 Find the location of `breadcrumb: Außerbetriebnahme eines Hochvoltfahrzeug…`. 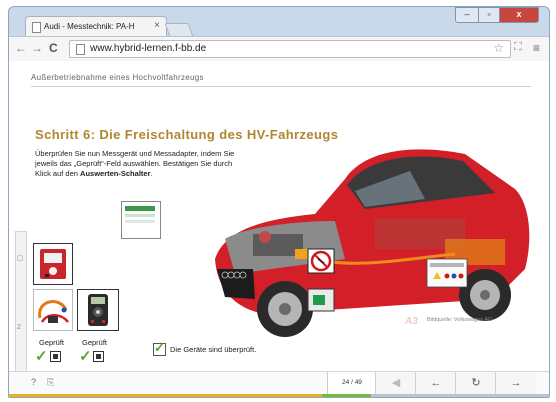

breadcrumb: Außerbetriebnahme eines Hochvoltfahrzeug… is located at coordinates (117, 77).